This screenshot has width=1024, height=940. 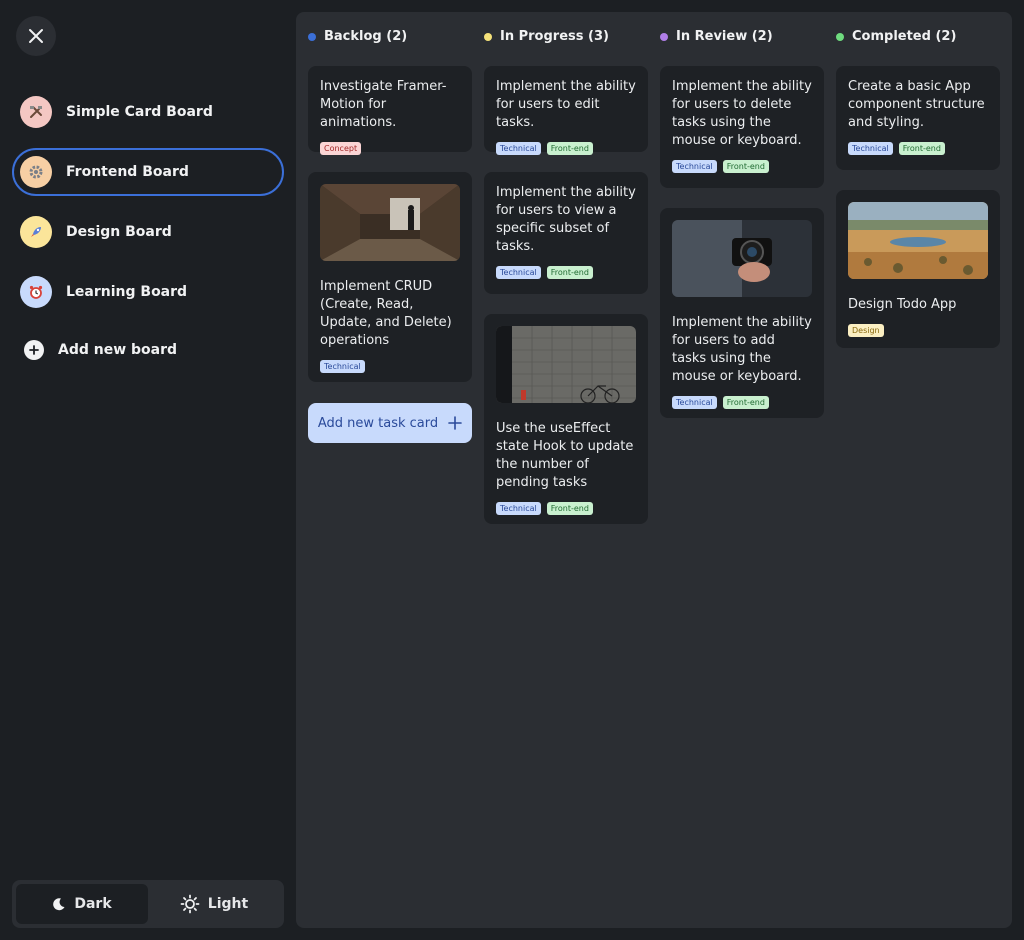 I want to click on column-header: Completed (2), so click(x=896, y=36).